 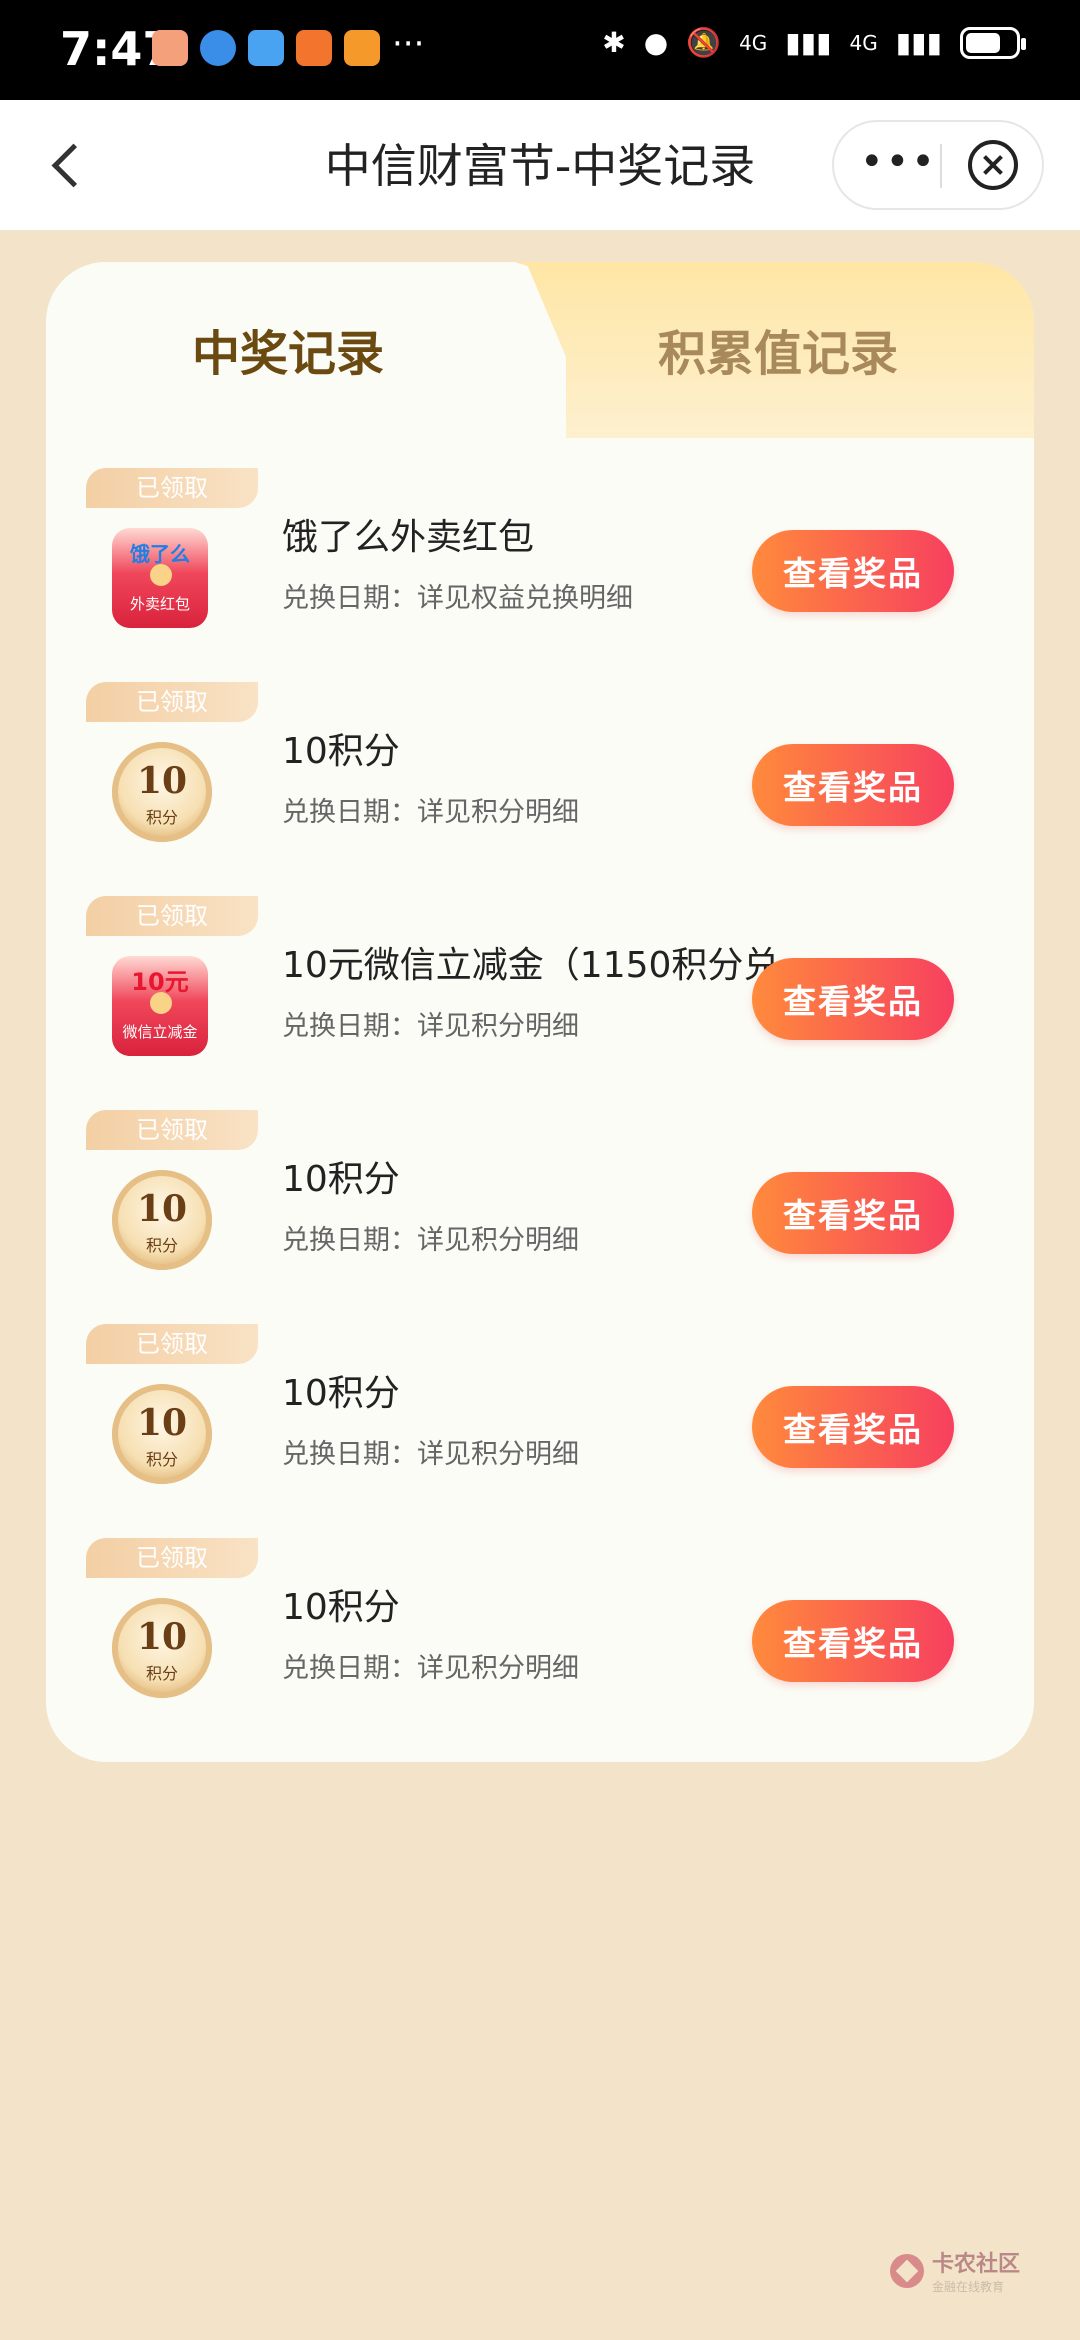 I want to click on watermark: 卡农社区 金融在线教育, so click(x=954, y=2270).